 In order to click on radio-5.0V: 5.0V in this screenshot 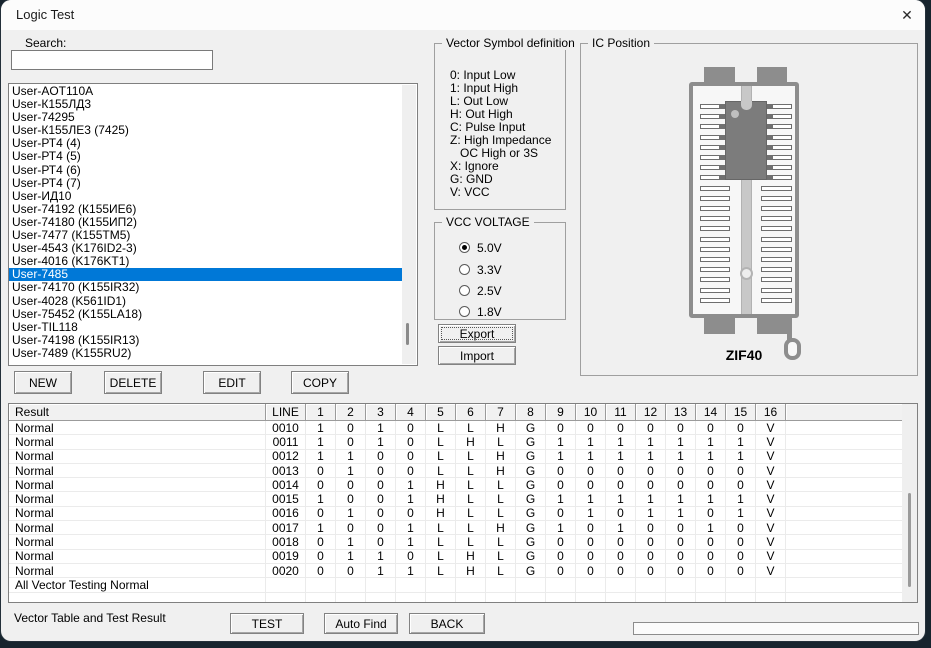, I will do `click(480, 247)`.